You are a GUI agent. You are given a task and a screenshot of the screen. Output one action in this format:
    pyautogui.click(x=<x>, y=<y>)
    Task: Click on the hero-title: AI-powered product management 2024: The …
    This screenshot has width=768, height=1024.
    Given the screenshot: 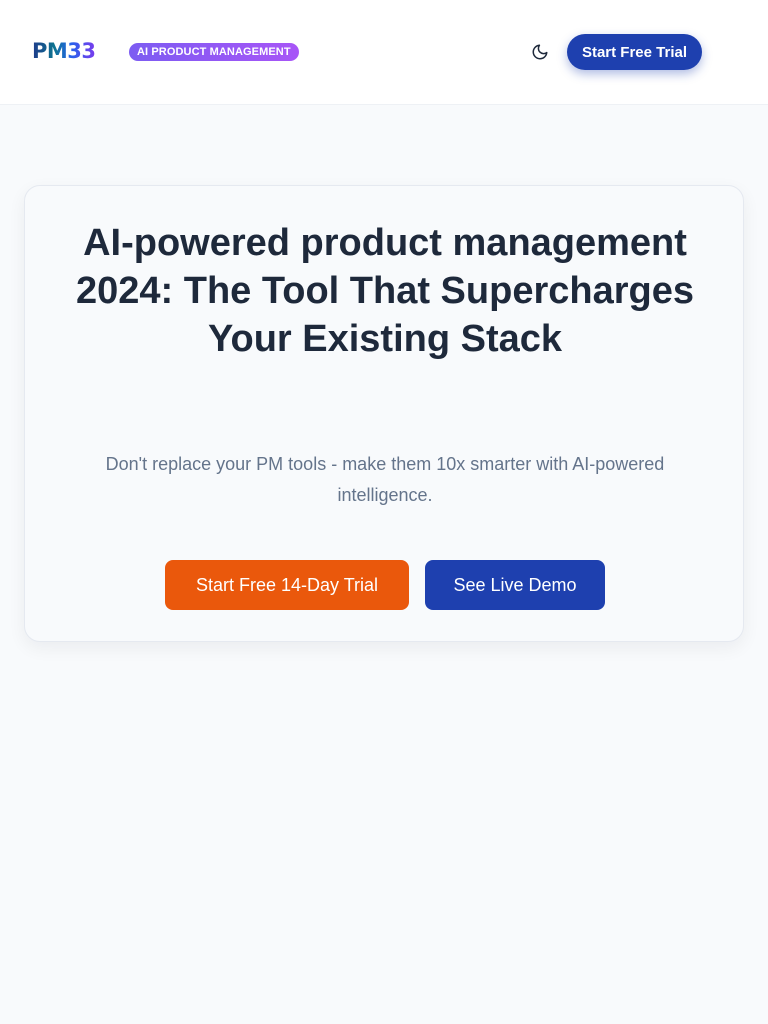 What is the action you would take?
    pyautogui.click(x=384, y=291)
    